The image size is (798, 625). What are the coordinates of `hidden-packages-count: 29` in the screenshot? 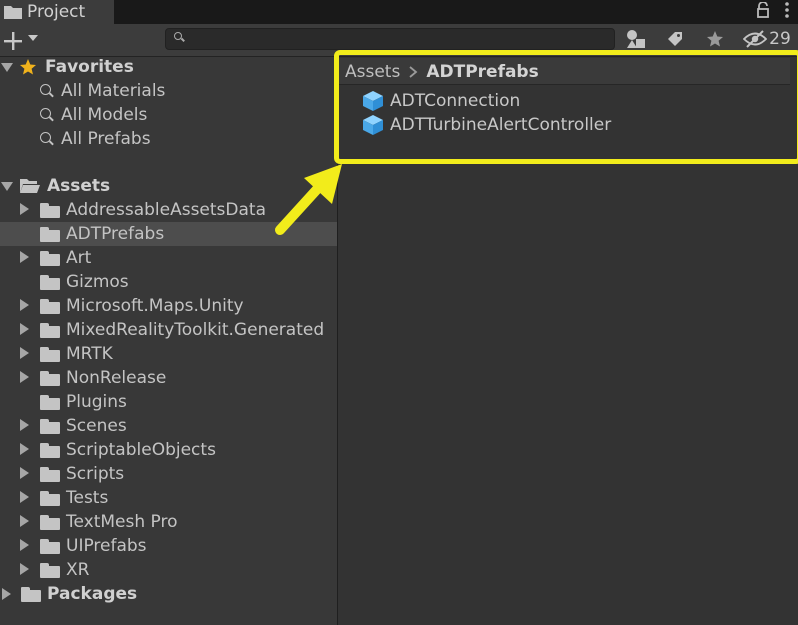 It's located at (780, 39).